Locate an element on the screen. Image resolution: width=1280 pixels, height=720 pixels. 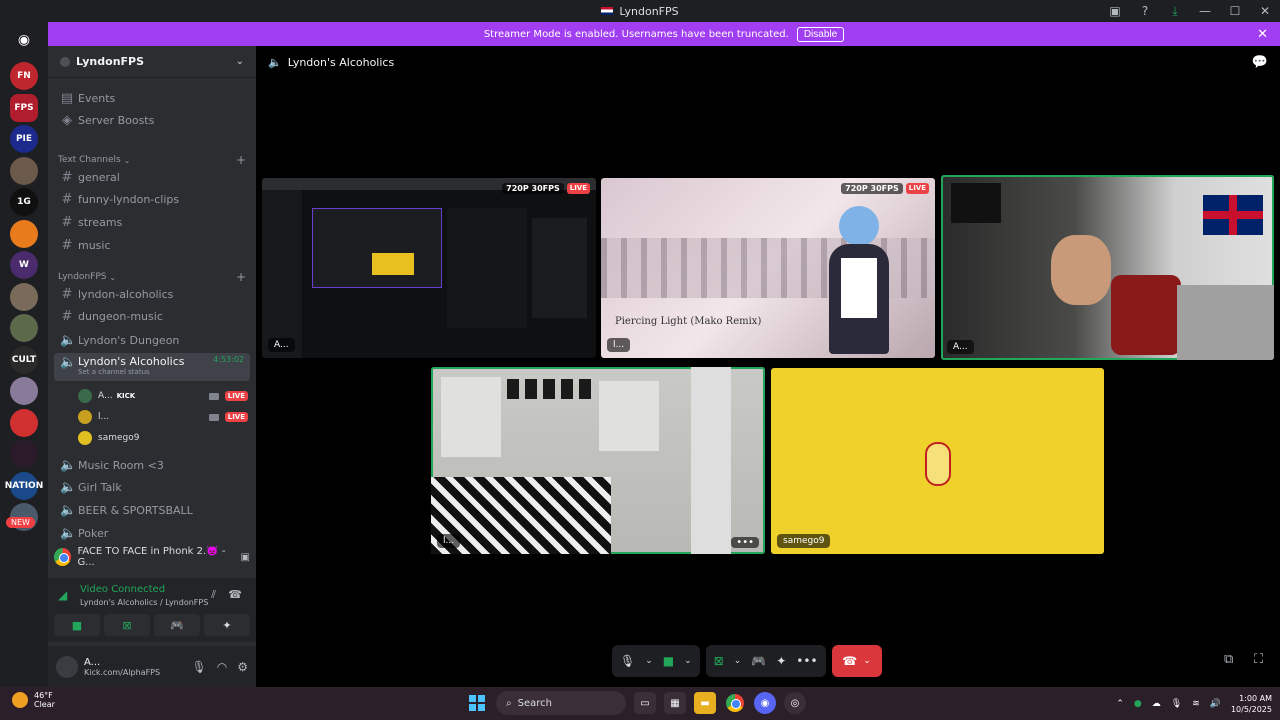
taskbar-search: ⌕ Search is located at coordinates (561, 703).